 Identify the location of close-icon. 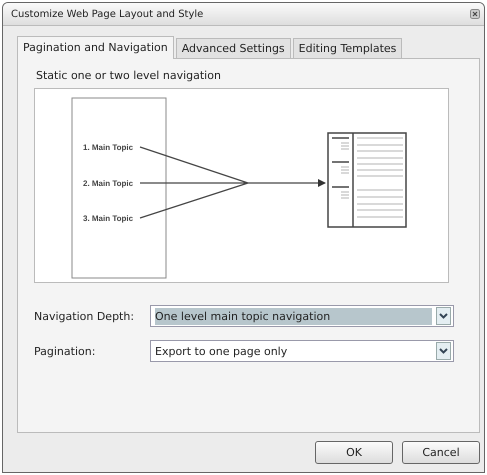
(475, 14).